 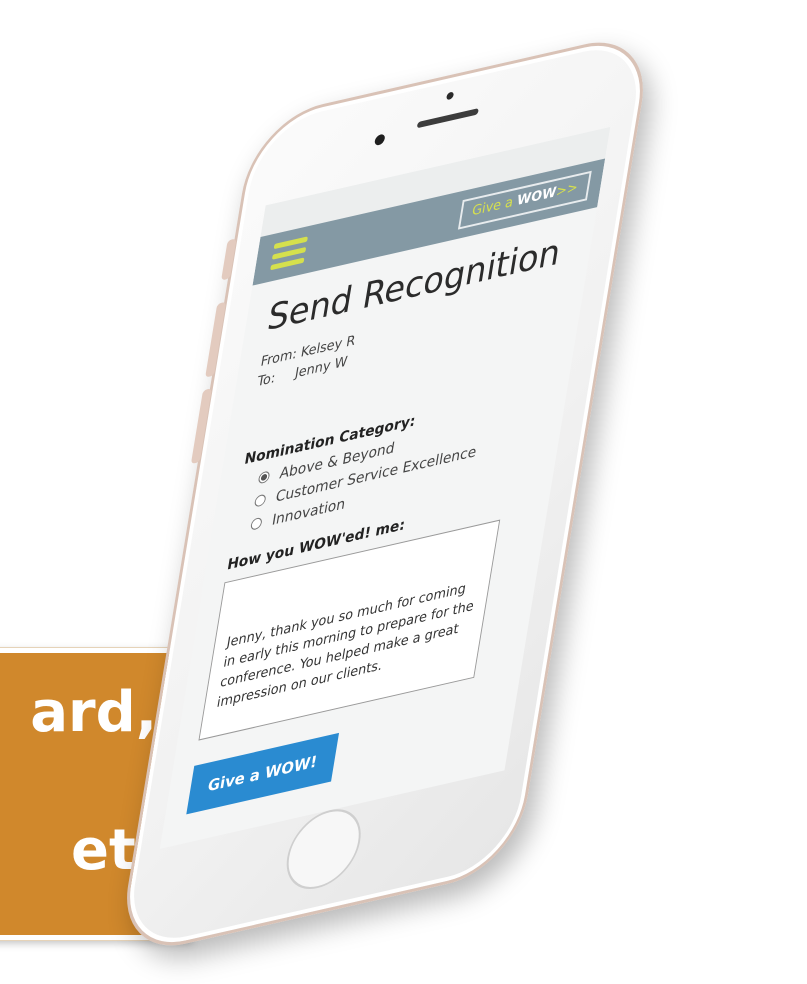 What do you see at coordinates (566, 190) in the screenshot?
I see `give-a-suffix: >>` at bounding box center [566, 190].